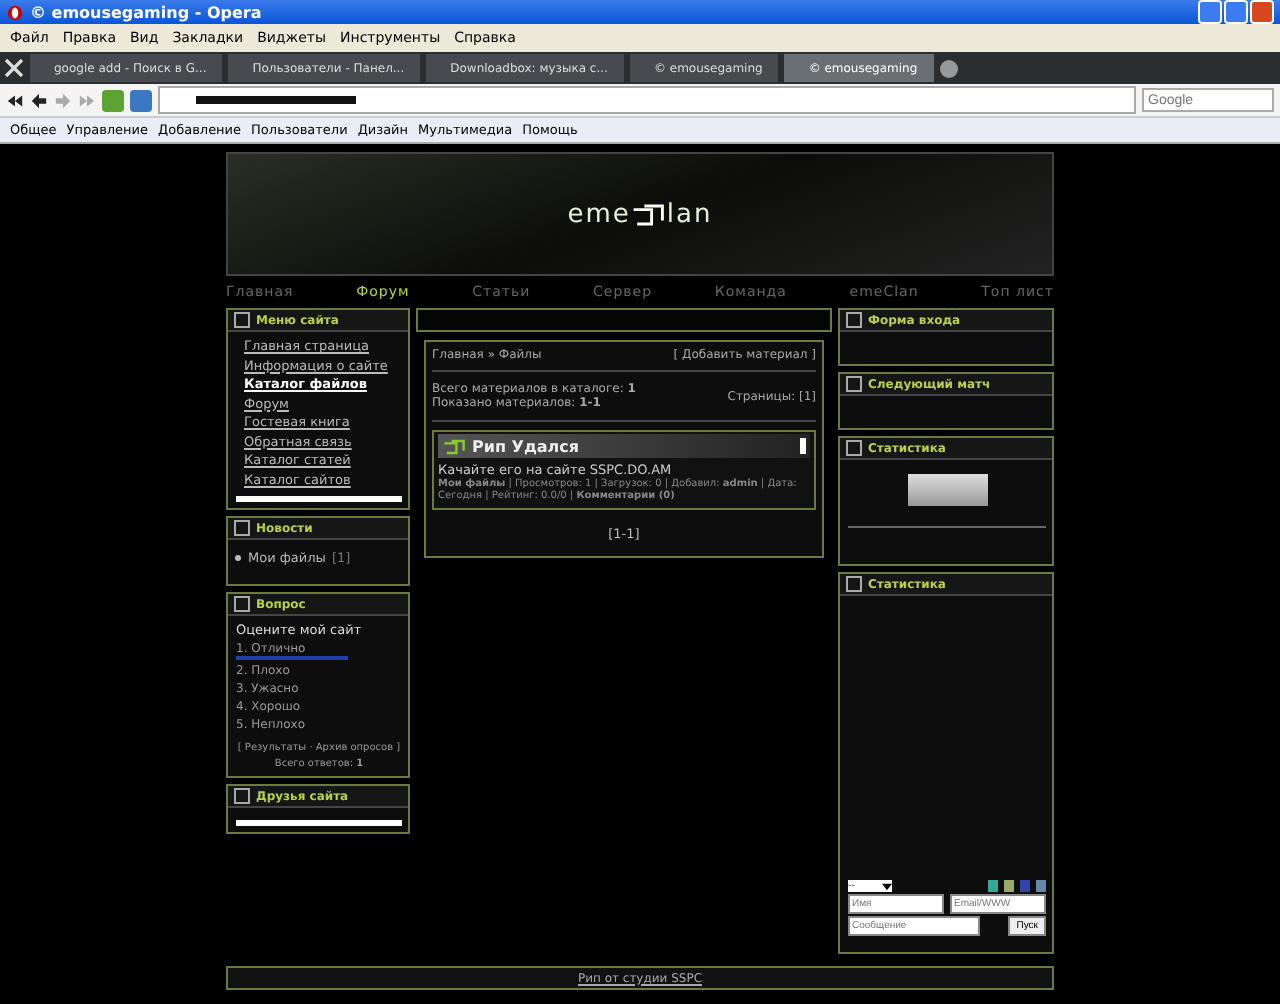 The width and height of the screenshot is (1280, 1004). Describe the element at coordinates (15, 100) in the screenshot. I see `rewind-button` at that location.